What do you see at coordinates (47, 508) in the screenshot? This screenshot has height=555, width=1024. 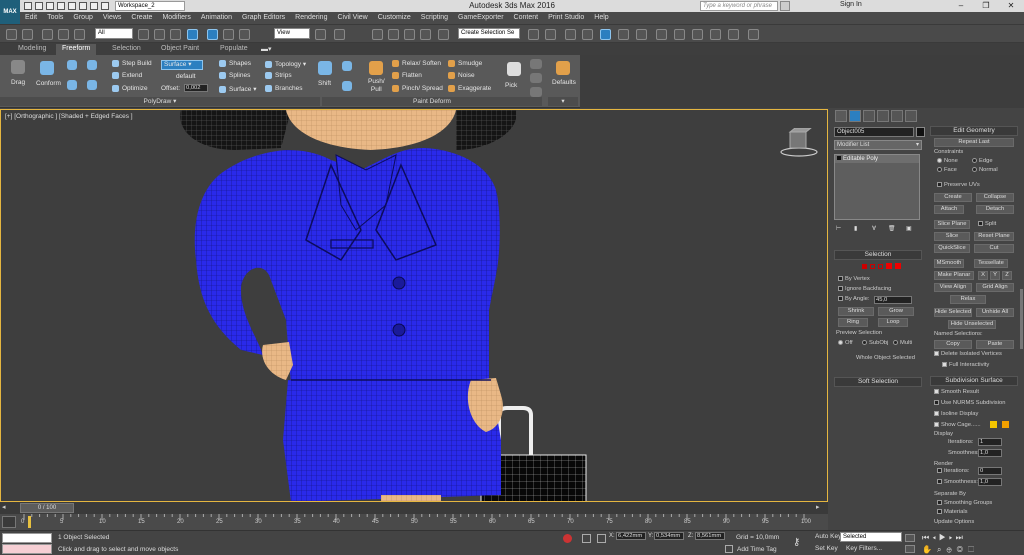 I see `time-slider-thumb: 0 / 100` at bounding box center [47, 508].